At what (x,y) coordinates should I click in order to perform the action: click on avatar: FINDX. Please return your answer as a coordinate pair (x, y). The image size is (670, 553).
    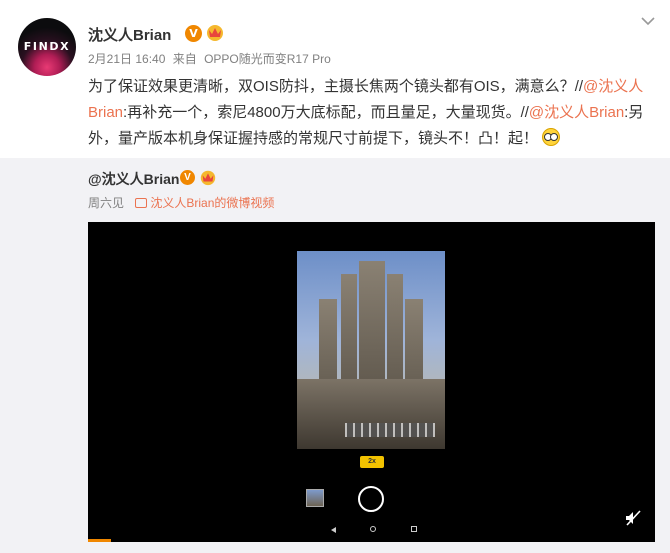
    Looking at the image, I should click on (47, 47).